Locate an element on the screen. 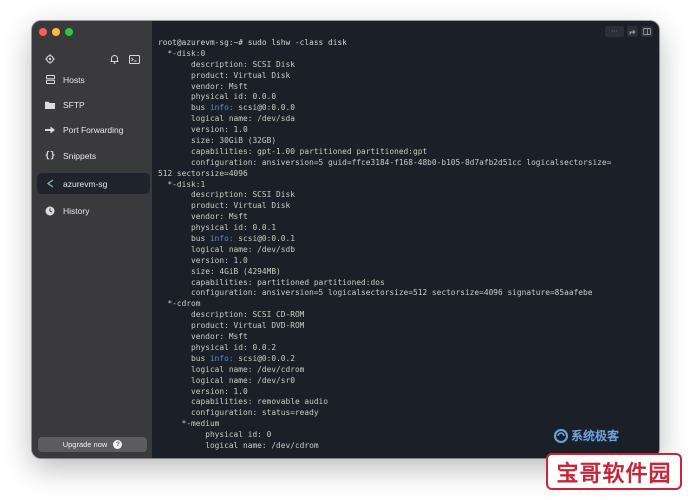  sidebar-item-label: Hosts is located at coordinates (74, 79).